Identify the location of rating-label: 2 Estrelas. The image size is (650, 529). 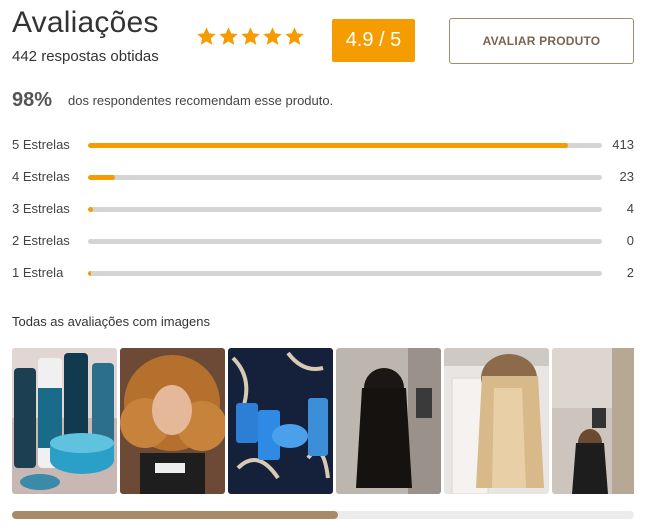
(41, 240).